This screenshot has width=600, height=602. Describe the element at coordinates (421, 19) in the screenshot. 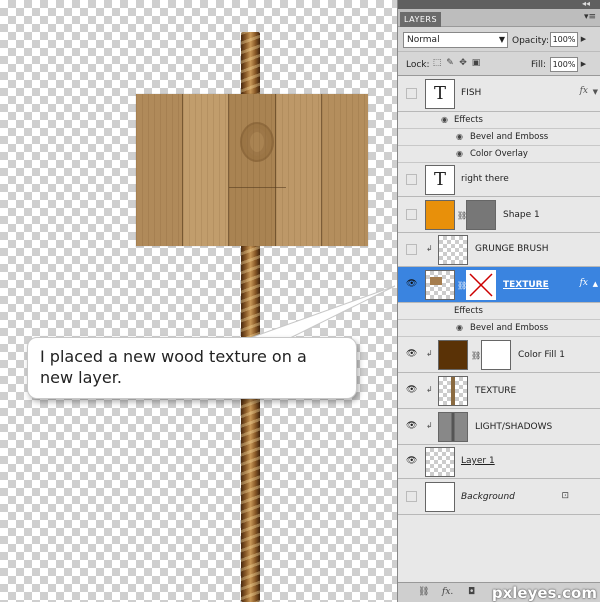

I see `tab-layers: LAYERS` at that location.